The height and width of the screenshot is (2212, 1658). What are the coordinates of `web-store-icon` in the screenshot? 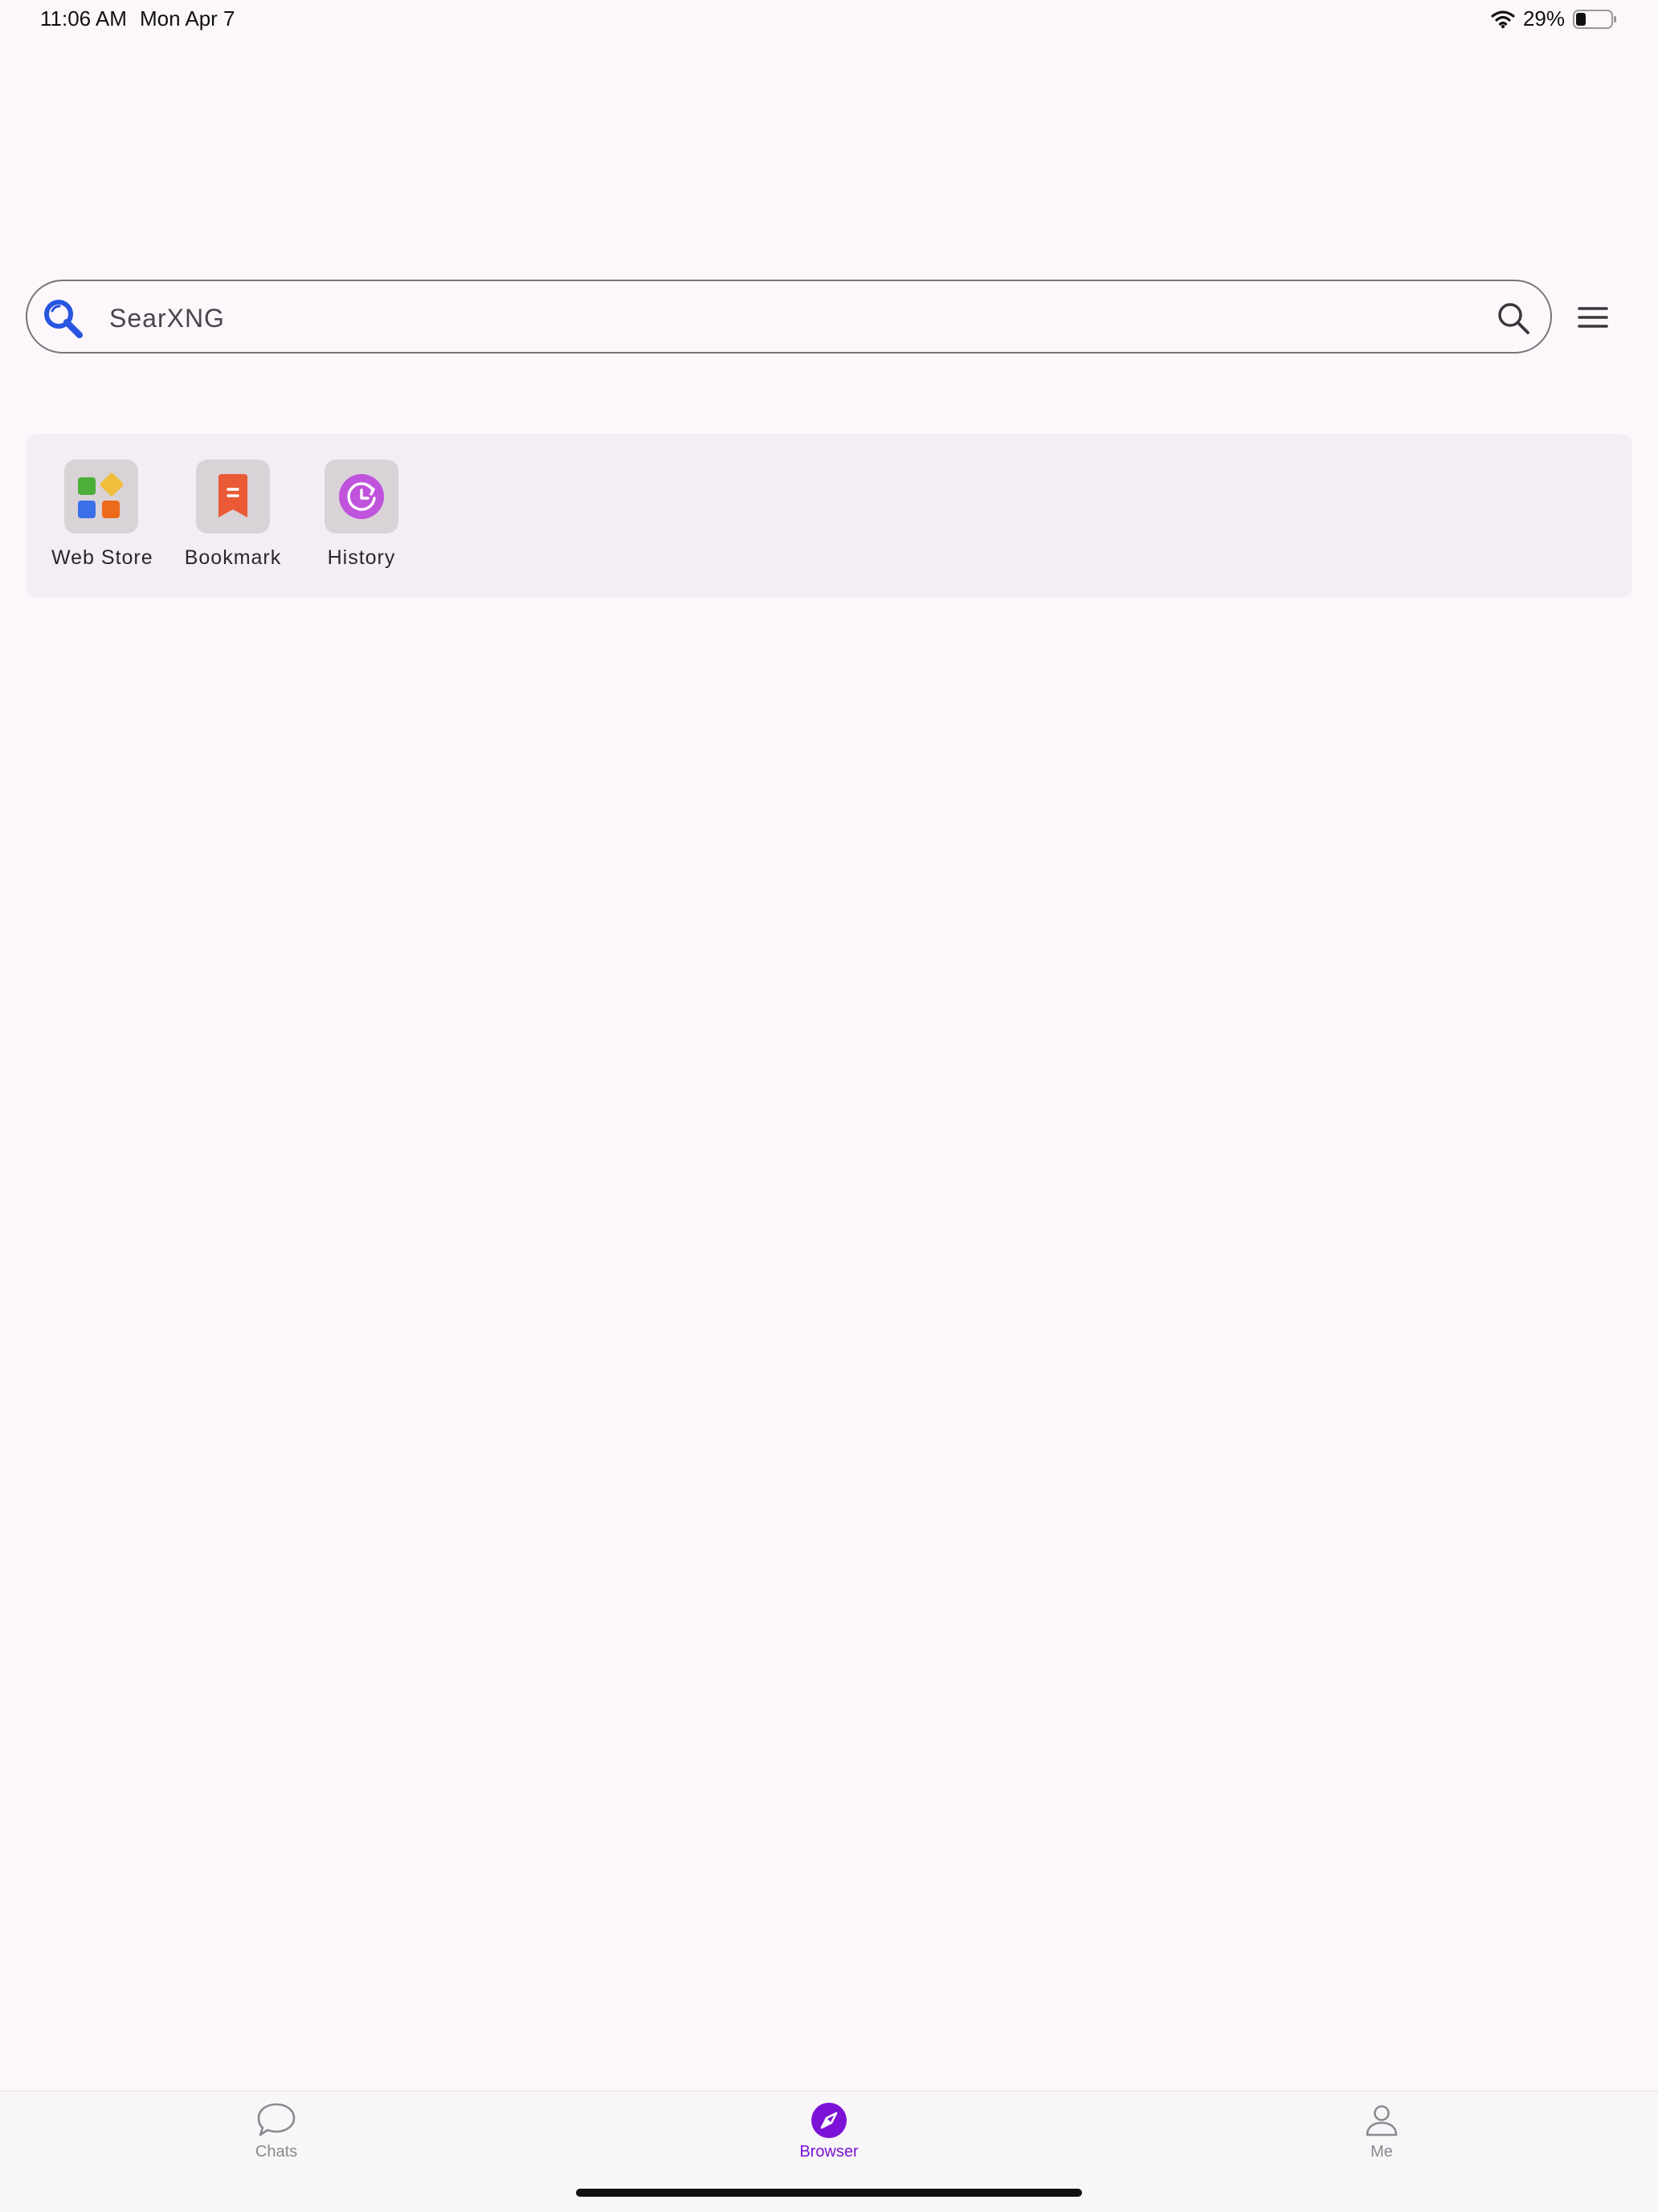 It's located at (101, 495).